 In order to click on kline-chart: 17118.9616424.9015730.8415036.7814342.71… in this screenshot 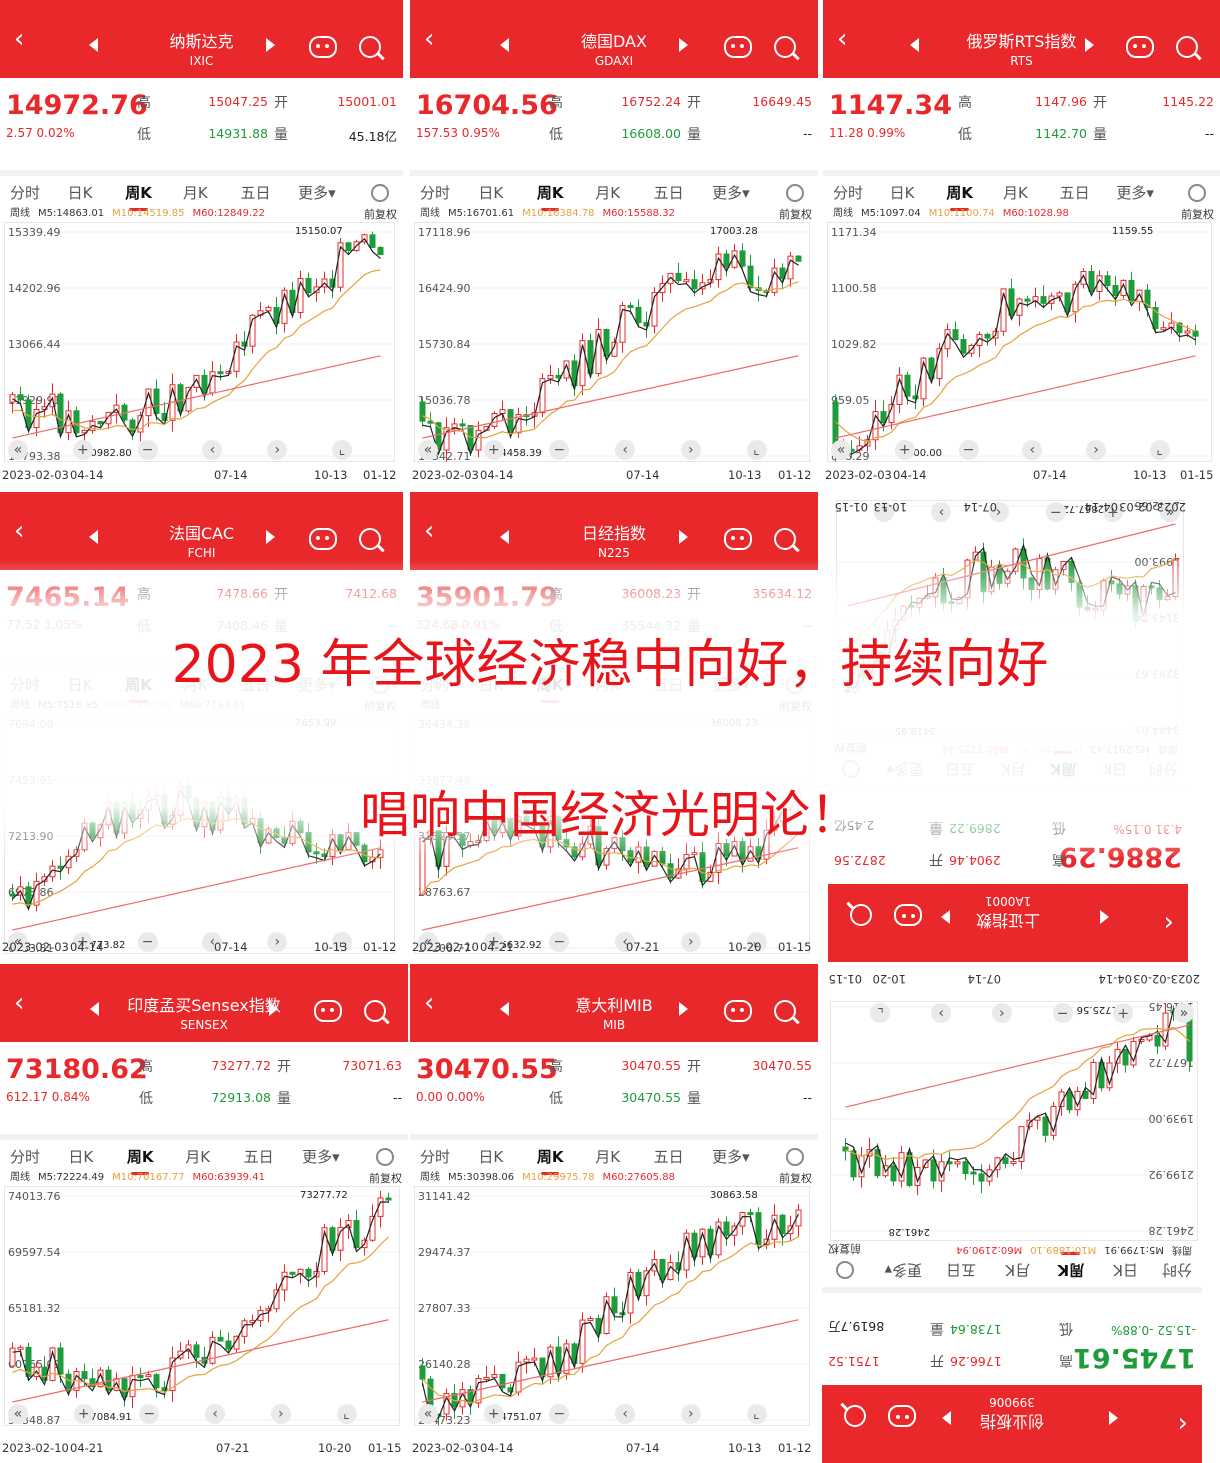, I will do `click(612, 342)`.